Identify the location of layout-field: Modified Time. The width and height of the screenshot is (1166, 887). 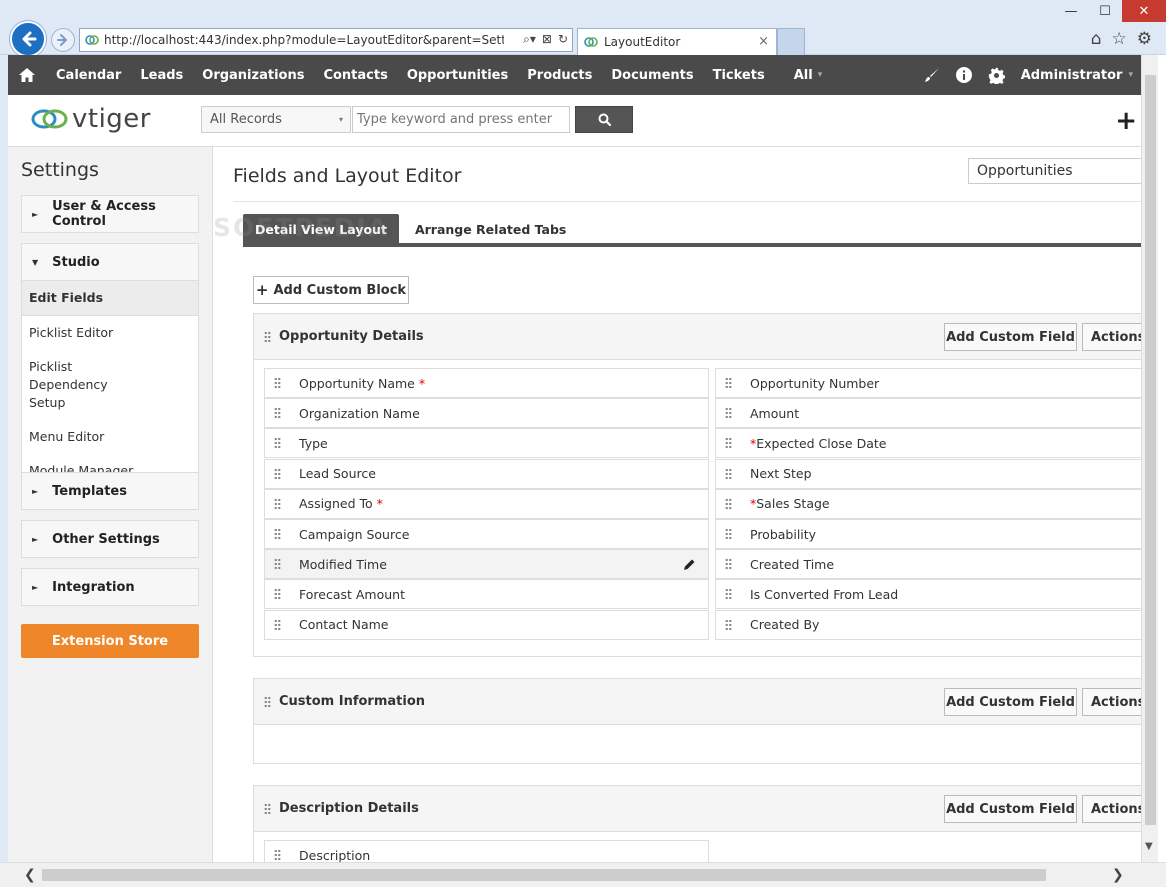
(486, 564).